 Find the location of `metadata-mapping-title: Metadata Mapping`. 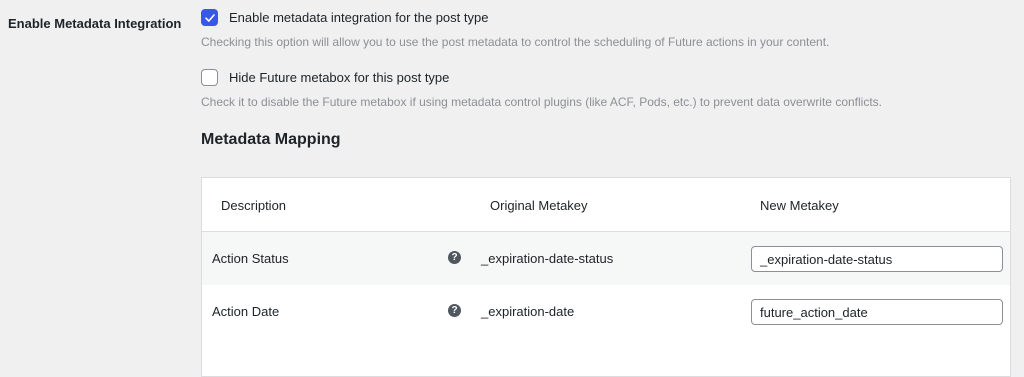

metadata-mapping-title: Metadata Mapping is located at coordinates (271, 139).